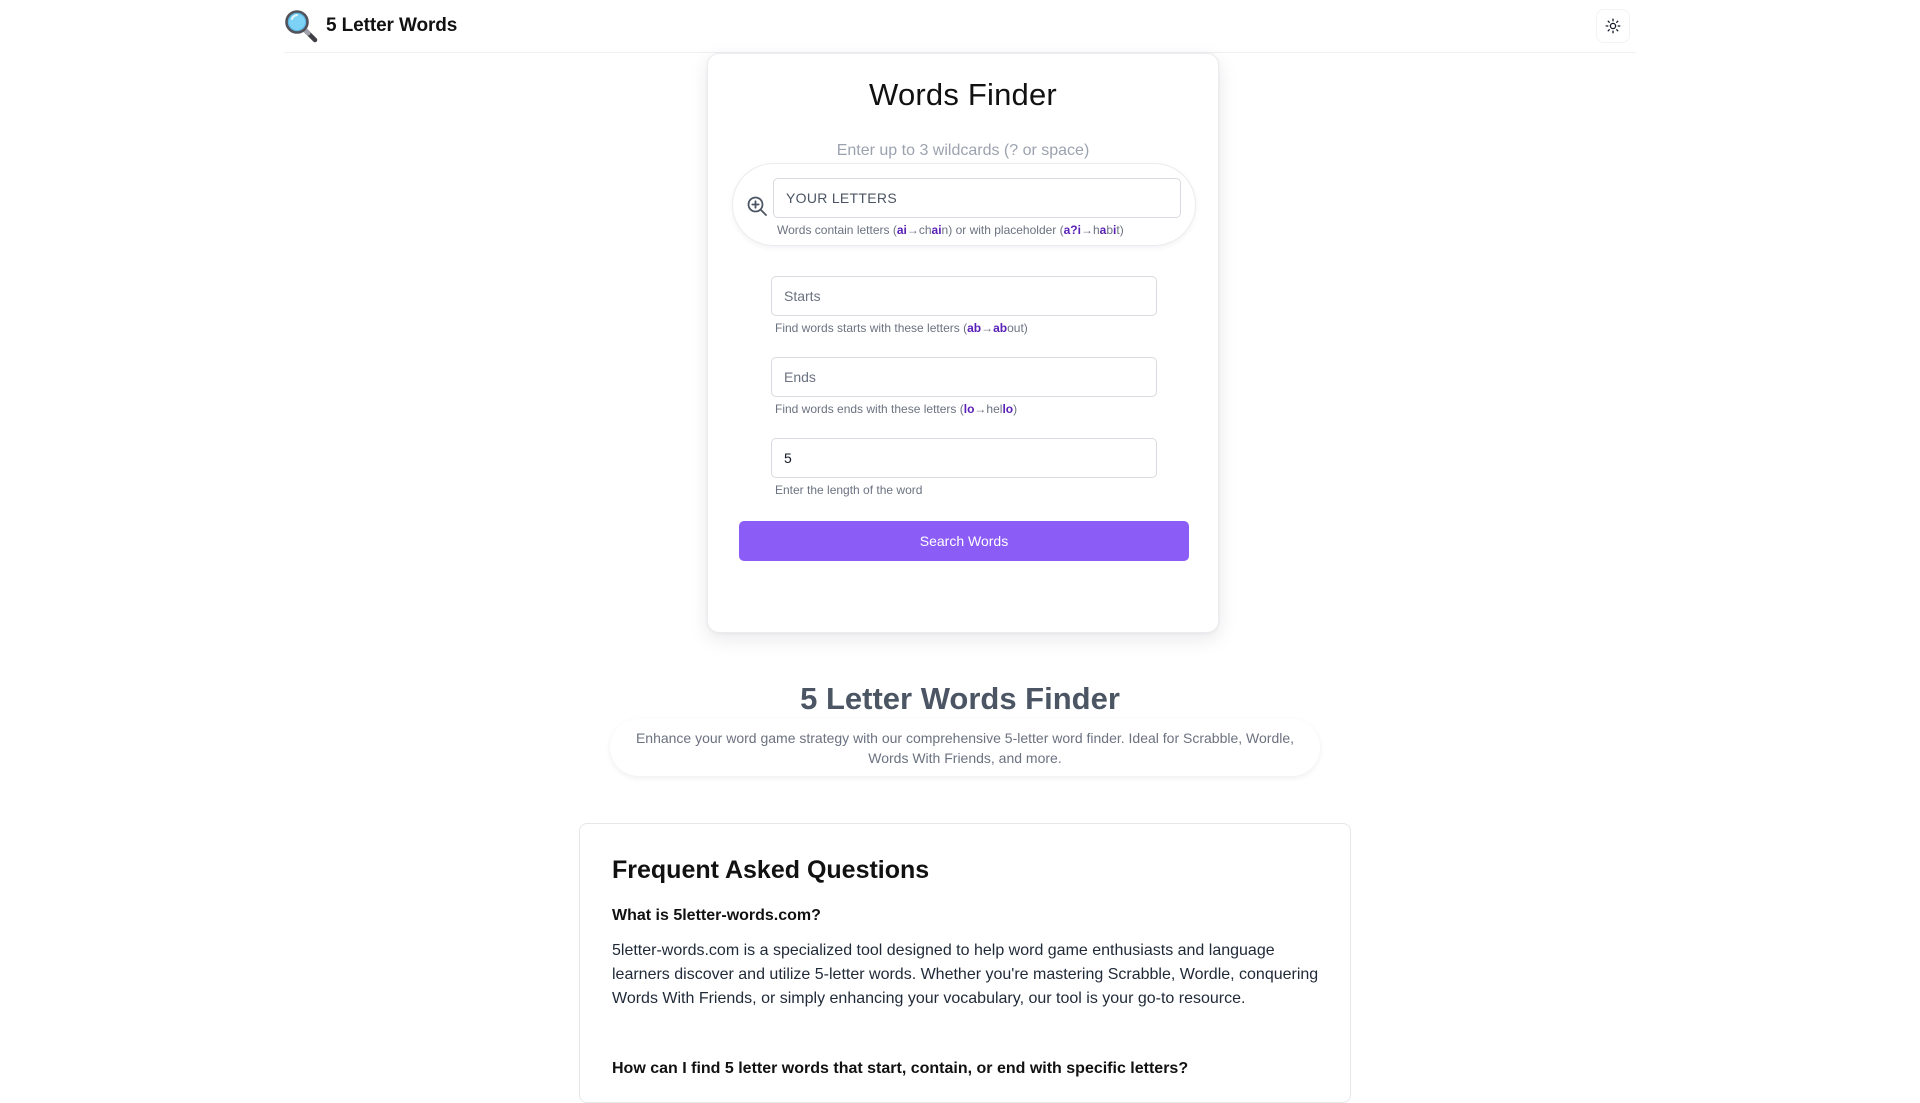  What do you see at coordinates (963, 150) in the screenshot?
I see `wildcard-hint: Enter up to 3 wildcards (? or space)` at bounding box center [963, 150].